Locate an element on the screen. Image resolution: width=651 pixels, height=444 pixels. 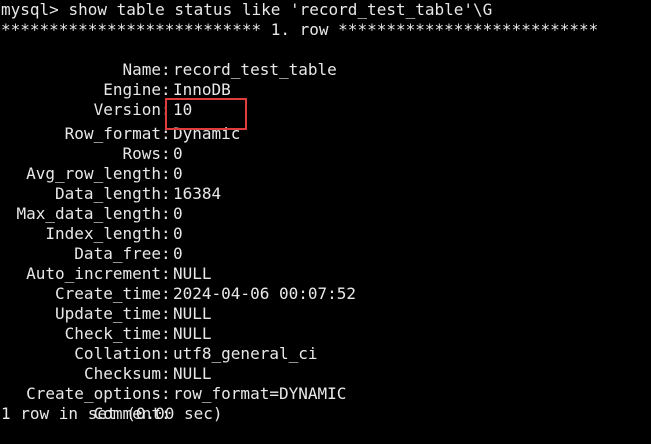
field-row-check-time: Check_time: NULL is located at coordinates (321, 323).